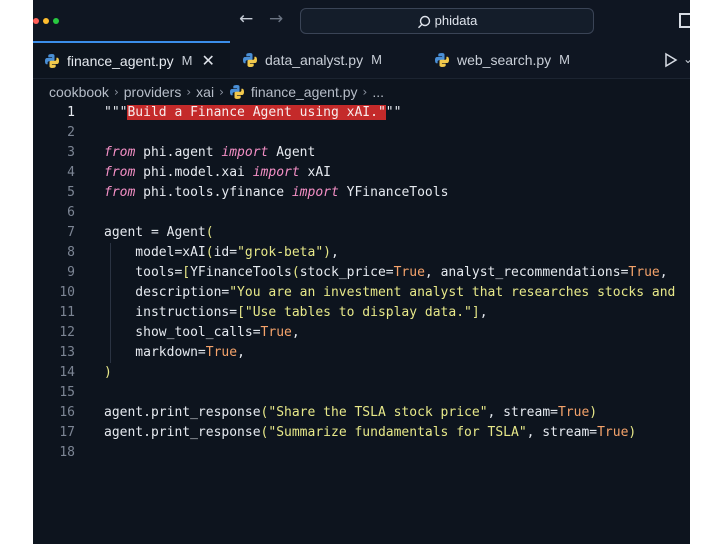  I want to click on line-number: 17, so click(67, 432).